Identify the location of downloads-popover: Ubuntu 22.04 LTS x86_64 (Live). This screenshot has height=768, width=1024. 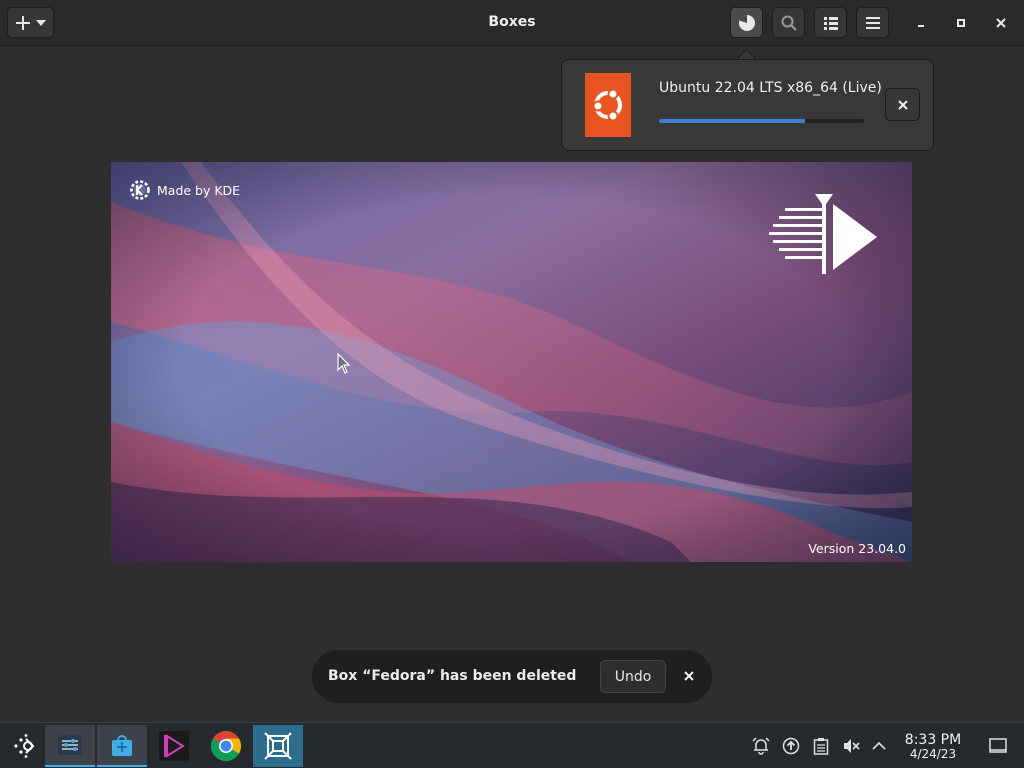
(747, 105).